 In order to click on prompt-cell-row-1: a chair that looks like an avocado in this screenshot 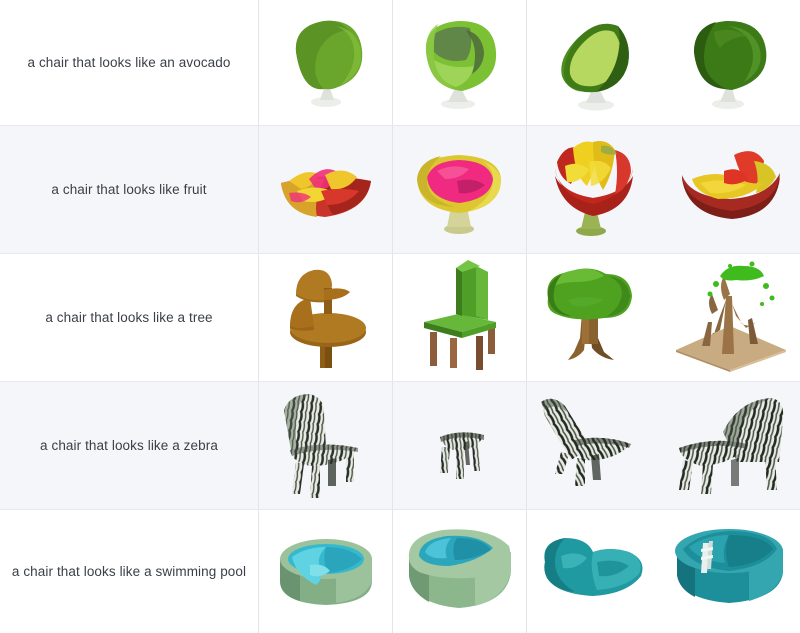, I will do `click(129, 63)`.